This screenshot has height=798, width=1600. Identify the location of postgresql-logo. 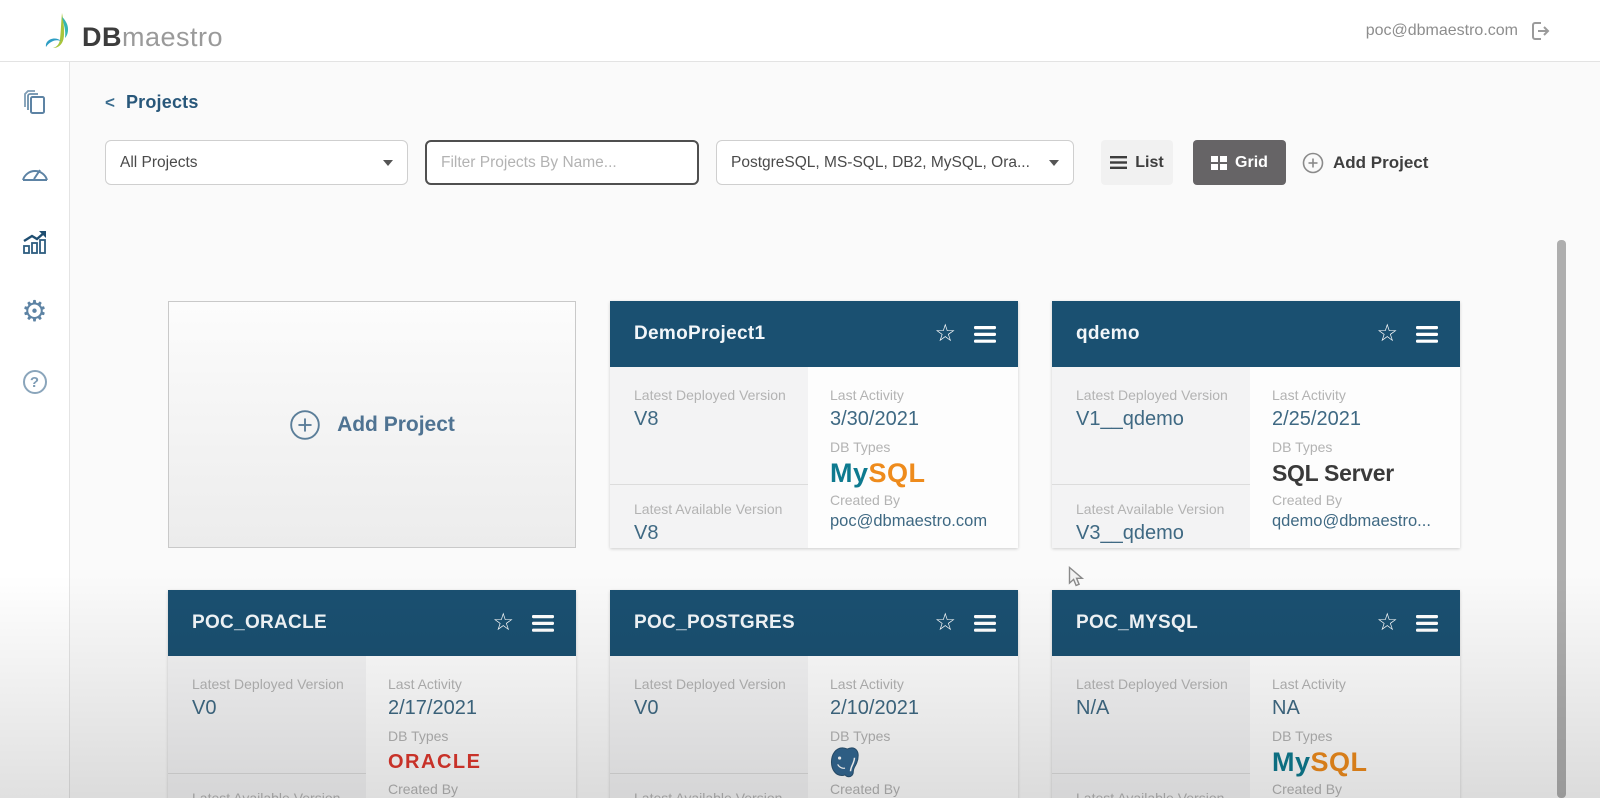
(845, 762).